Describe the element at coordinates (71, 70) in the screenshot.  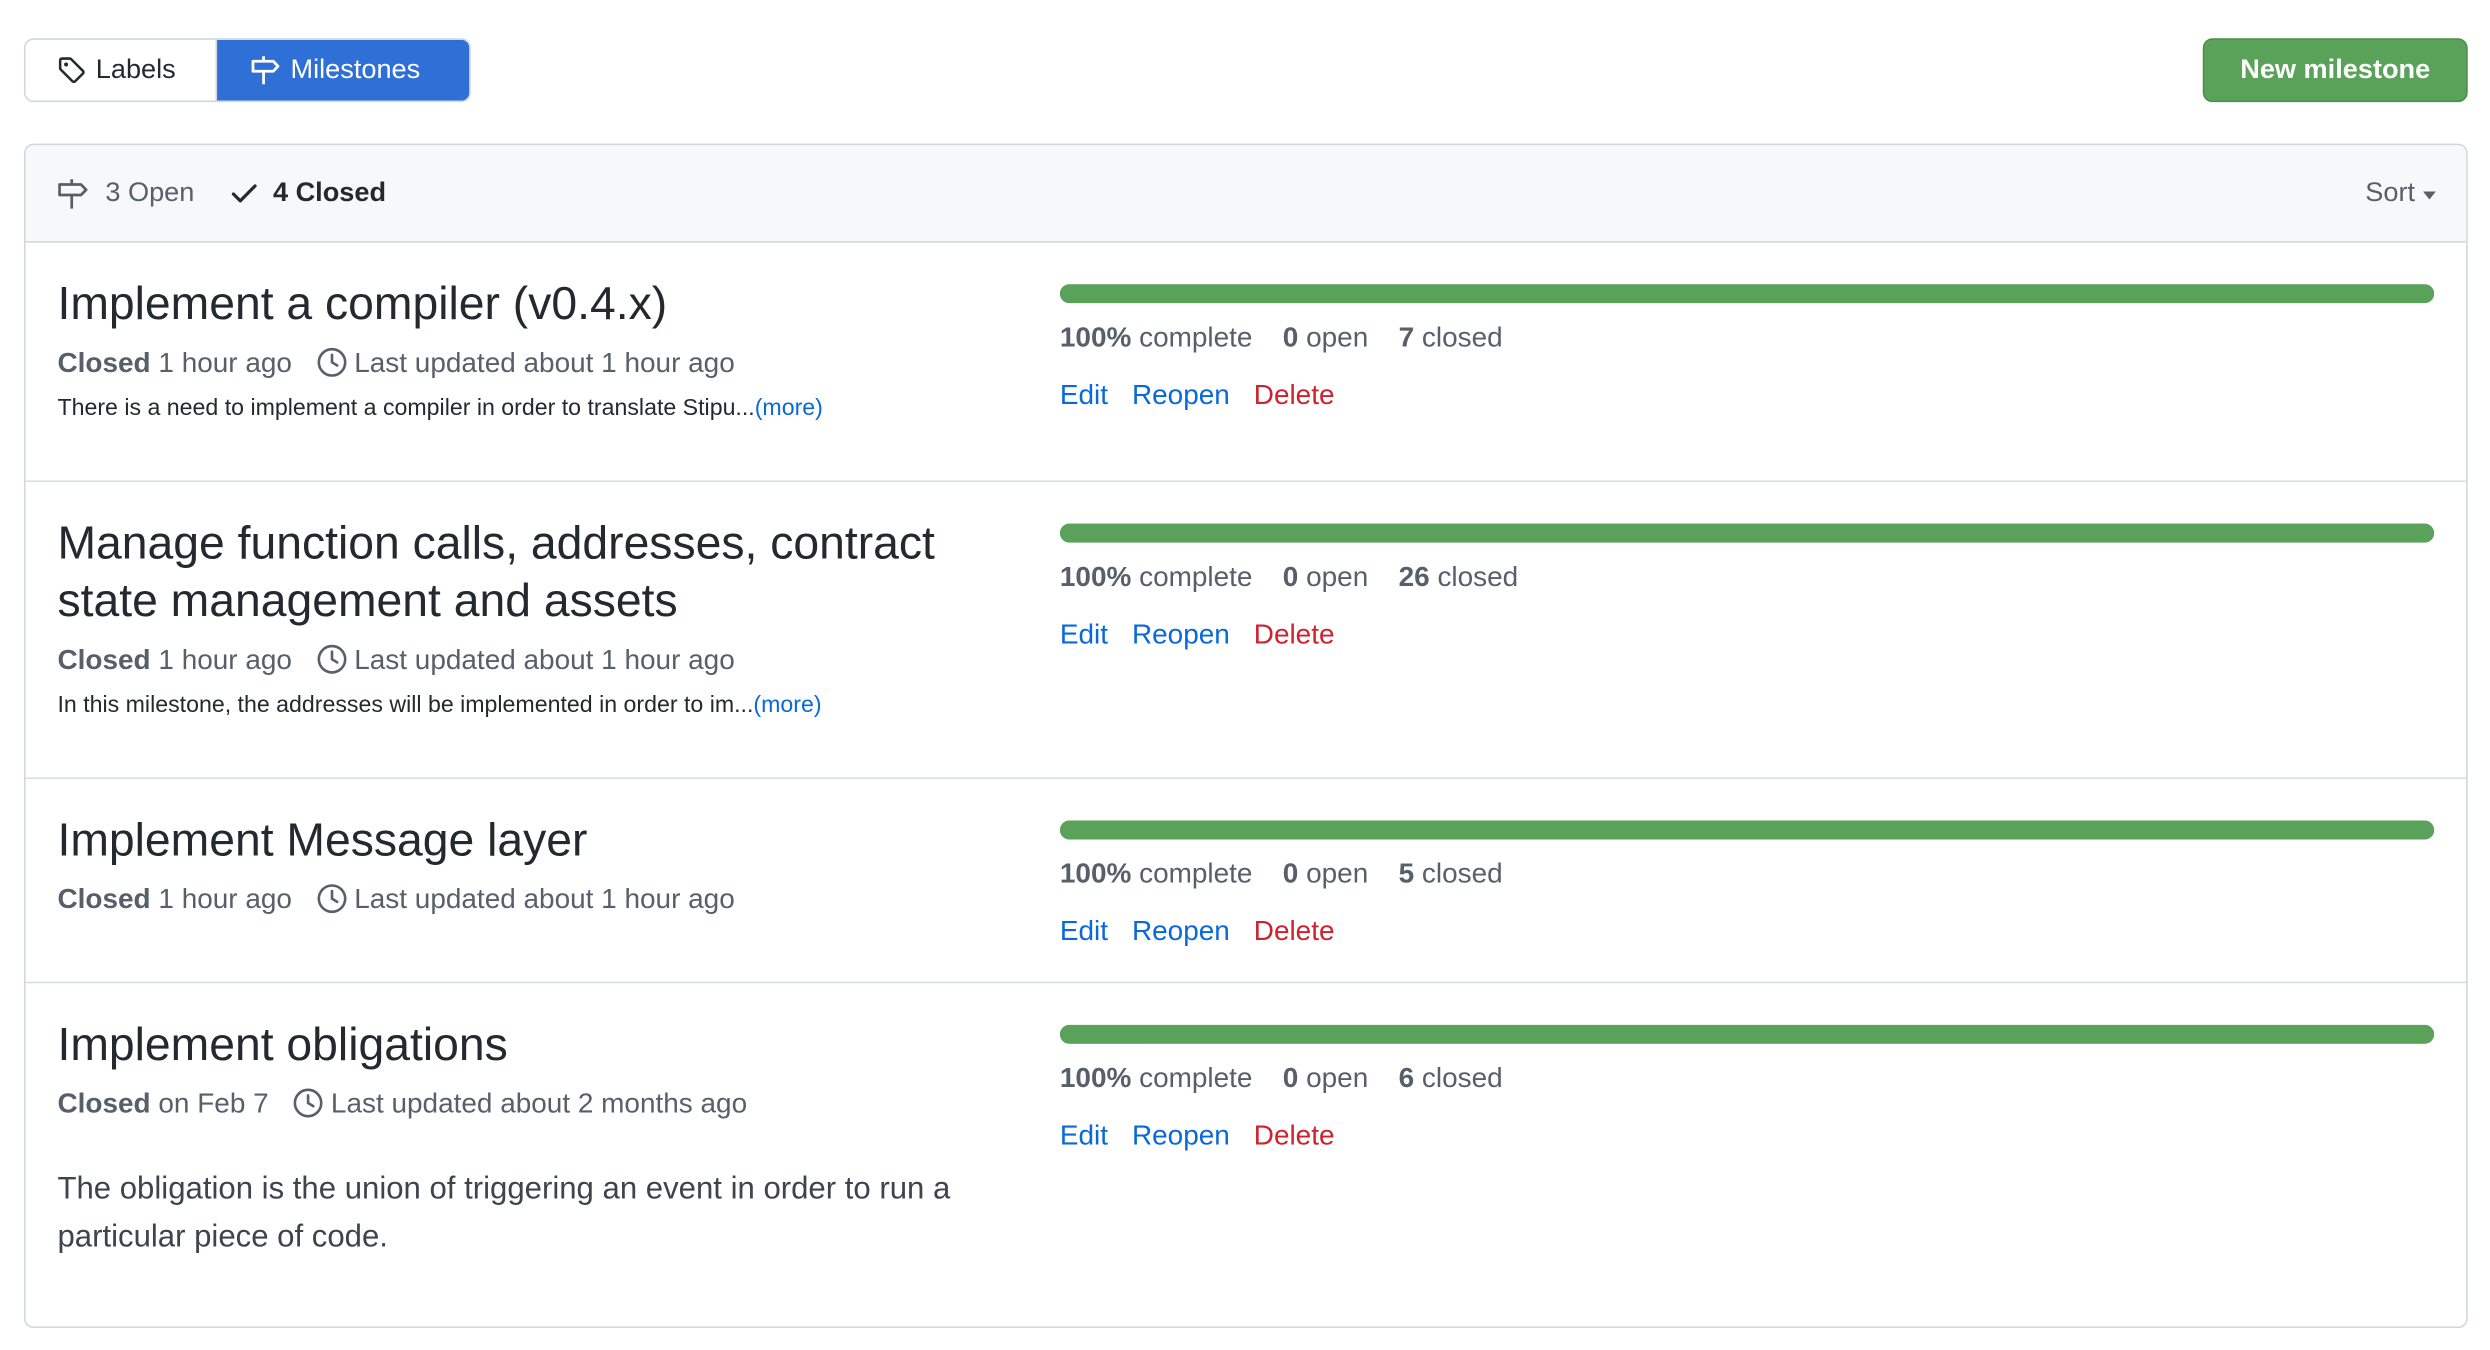
I see `tag-icon` at that location.